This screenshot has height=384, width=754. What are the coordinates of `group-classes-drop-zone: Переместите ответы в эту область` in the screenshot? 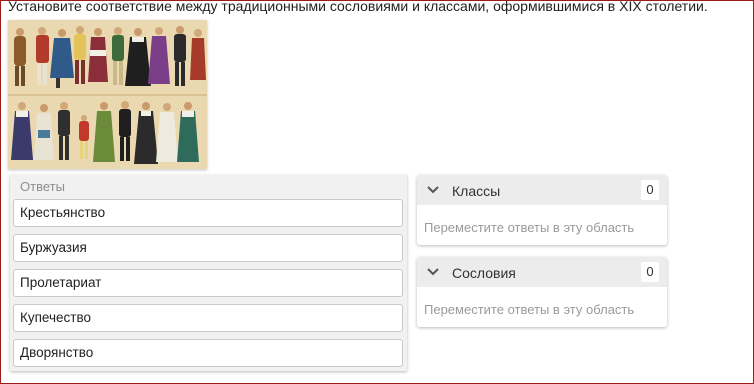 It's located at (542, 225).